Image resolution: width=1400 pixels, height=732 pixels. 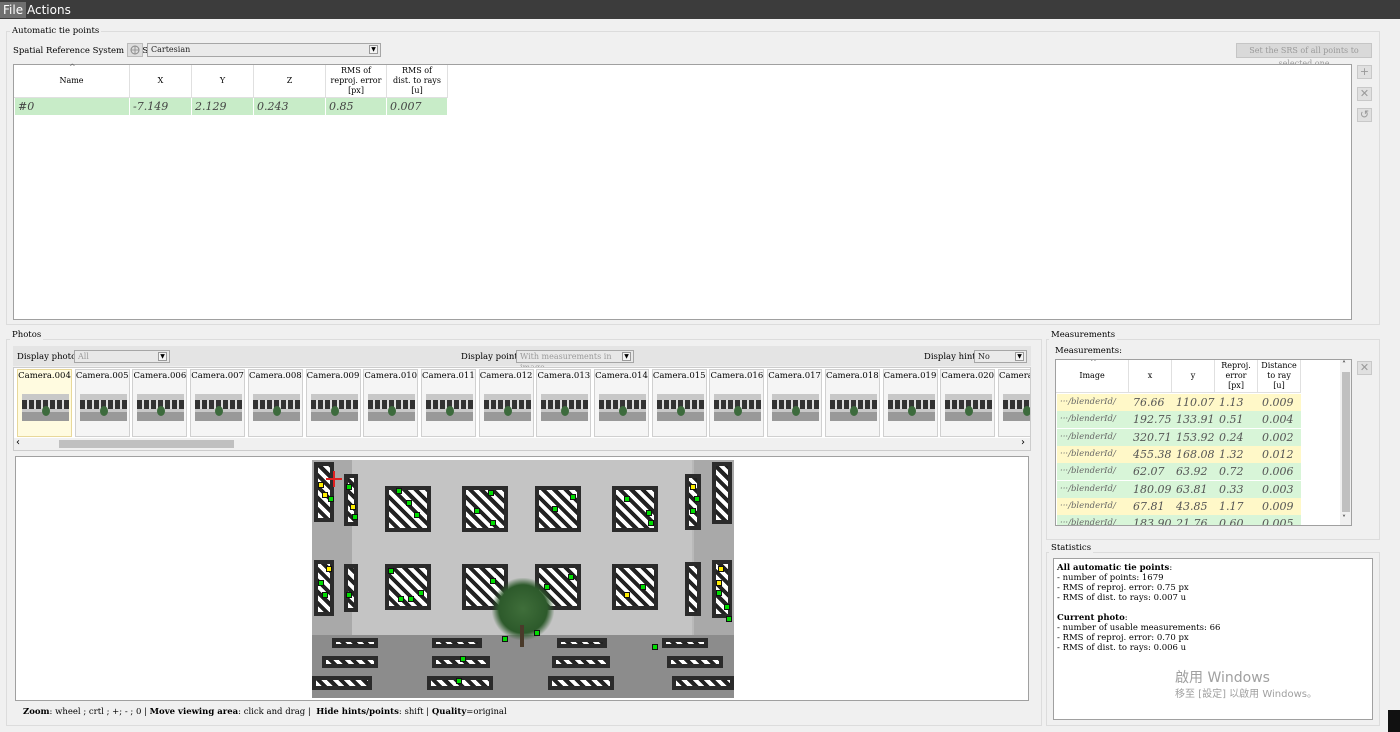 What do you see at coordinates (231, 106) in the screenshot?
I see `table-row: #0 -7.149 2.129 0.243 0.85 0.007` at bounding box center [231, 106].